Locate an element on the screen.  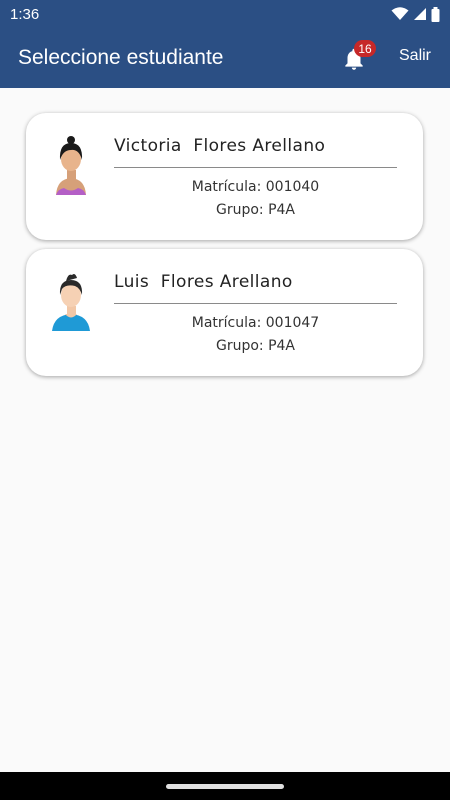
student-name: Victoria Flores Arellano is located at coordinates (220, 146).